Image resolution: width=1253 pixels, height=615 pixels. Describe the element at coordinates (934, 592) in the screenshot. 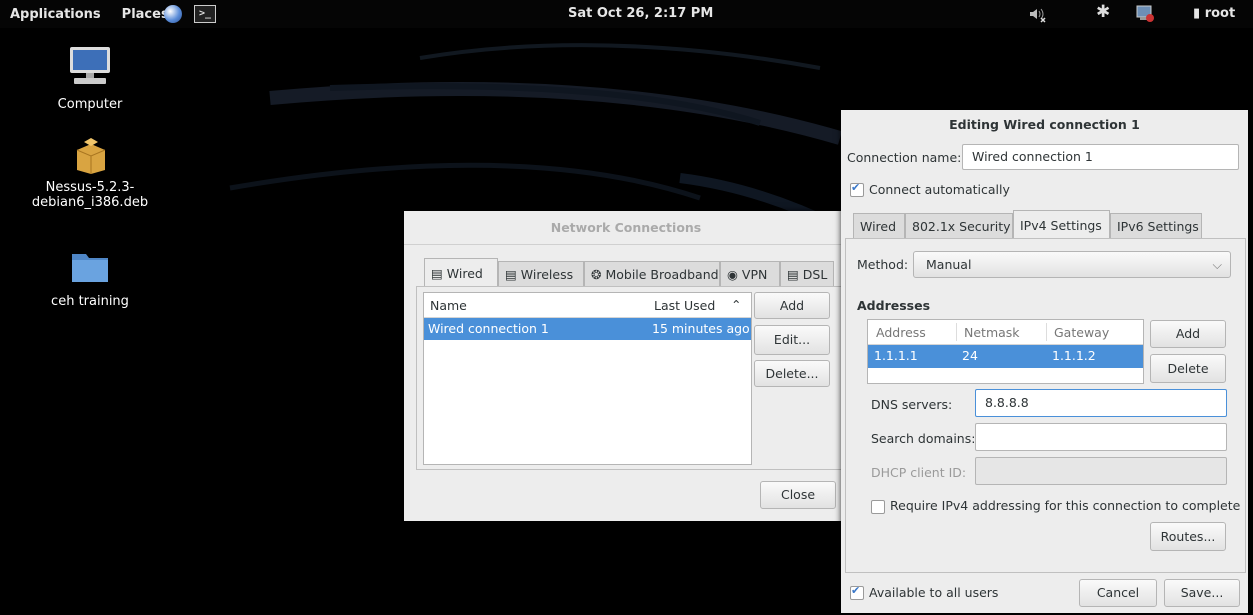

I see `available-to-all-users-label: Available to all users` at that location.